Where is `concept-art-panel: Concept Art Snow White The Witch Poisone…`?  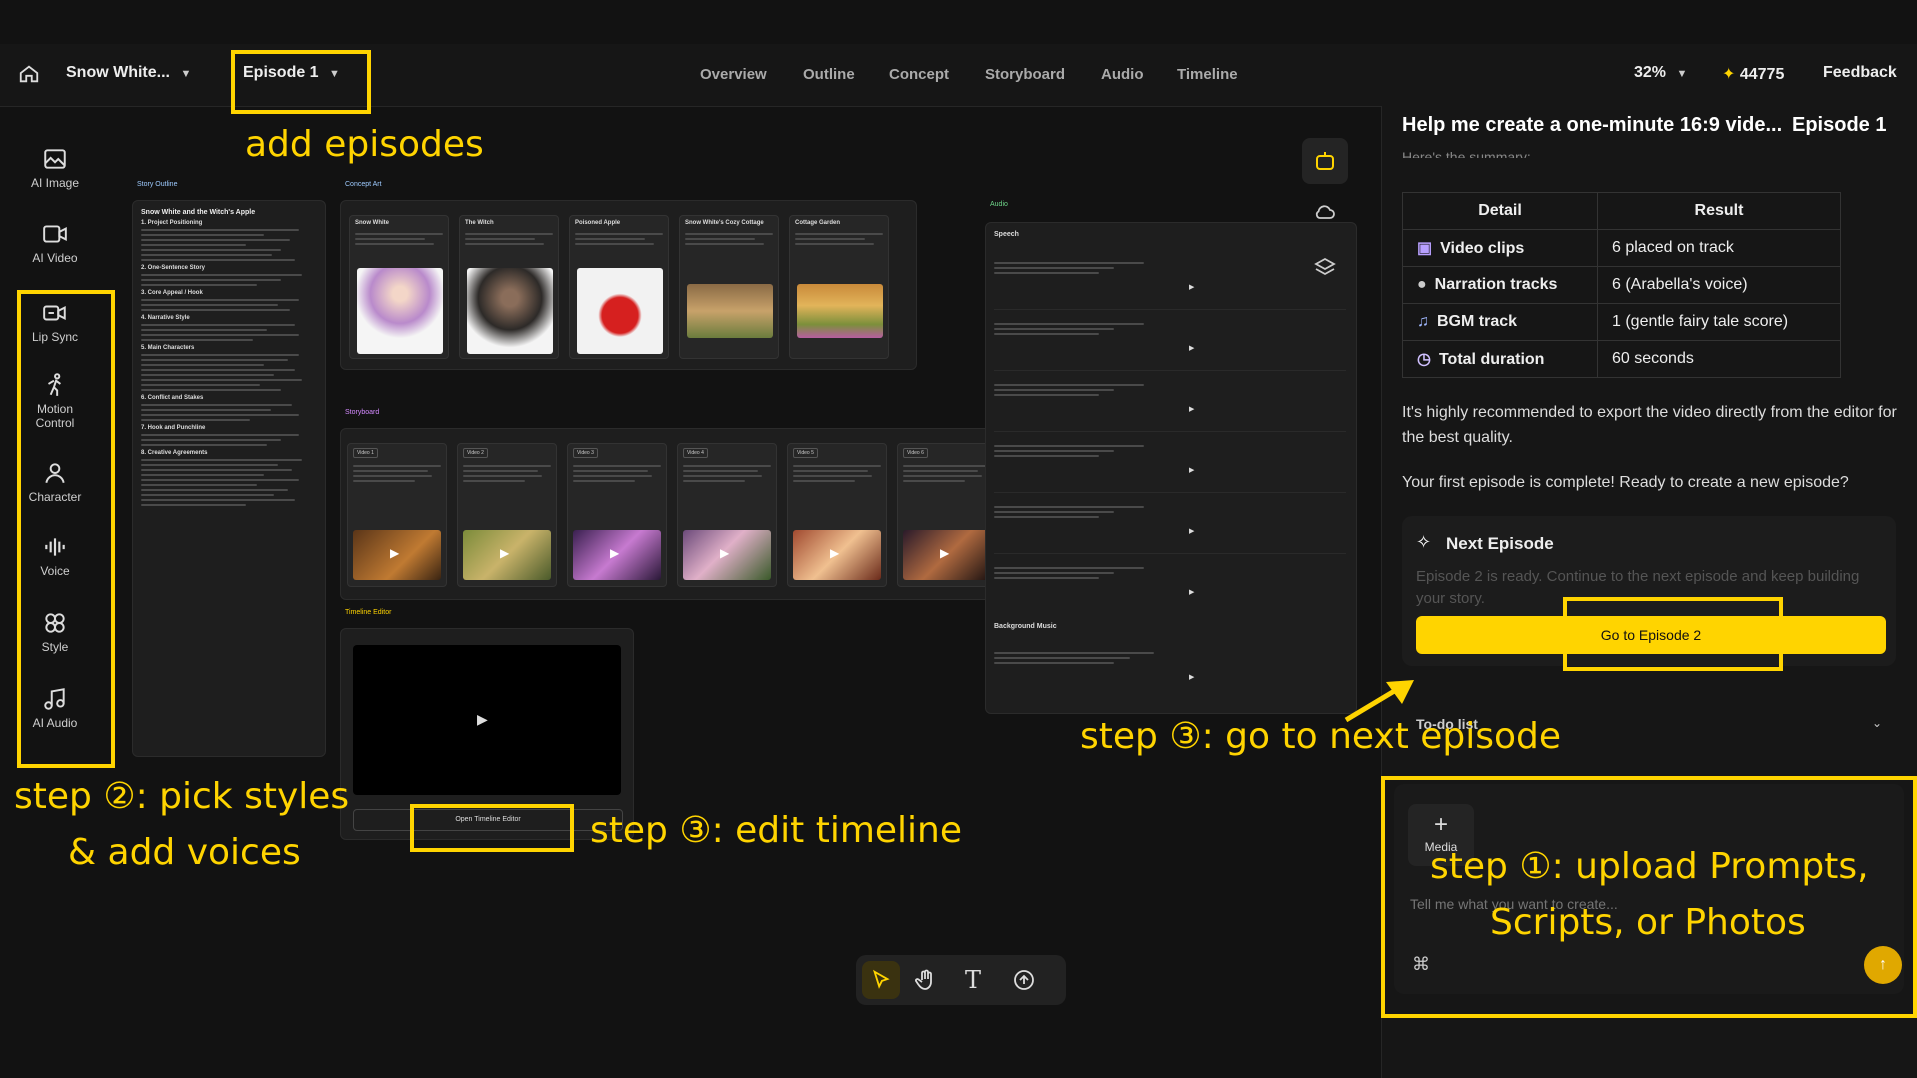 concept-art-panel: Concept Art Snow White The Witch Poisone… is located at coordinates (628, 275).